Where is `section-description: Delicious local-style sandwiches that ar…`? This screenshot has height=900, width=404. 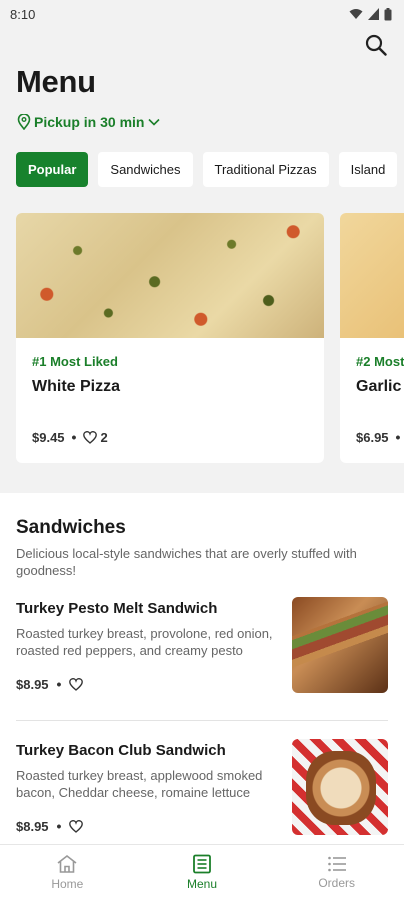 section-description: Delicious local-style sandwiches that ar… is located at coordinates (186, 562).